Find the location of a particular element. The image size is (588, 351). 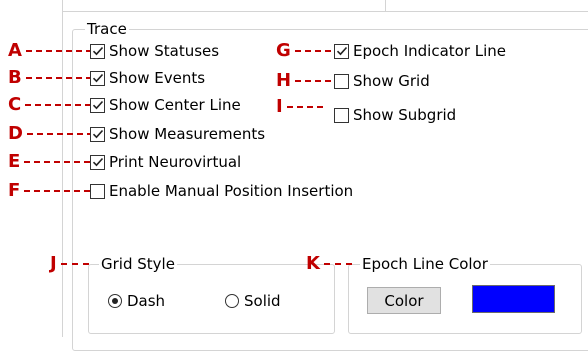

callout-f: F is located at coordinates (49, 190).